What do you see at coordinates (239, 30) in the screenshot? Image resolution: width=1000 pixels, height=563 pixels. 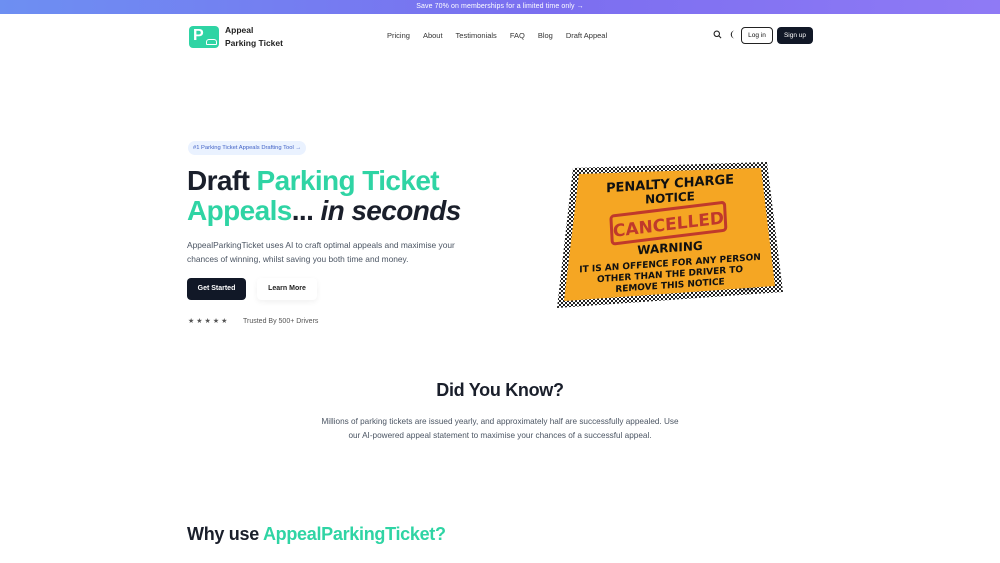 I see `logo-line-1: Appeal` at bounding box center [239, 30].